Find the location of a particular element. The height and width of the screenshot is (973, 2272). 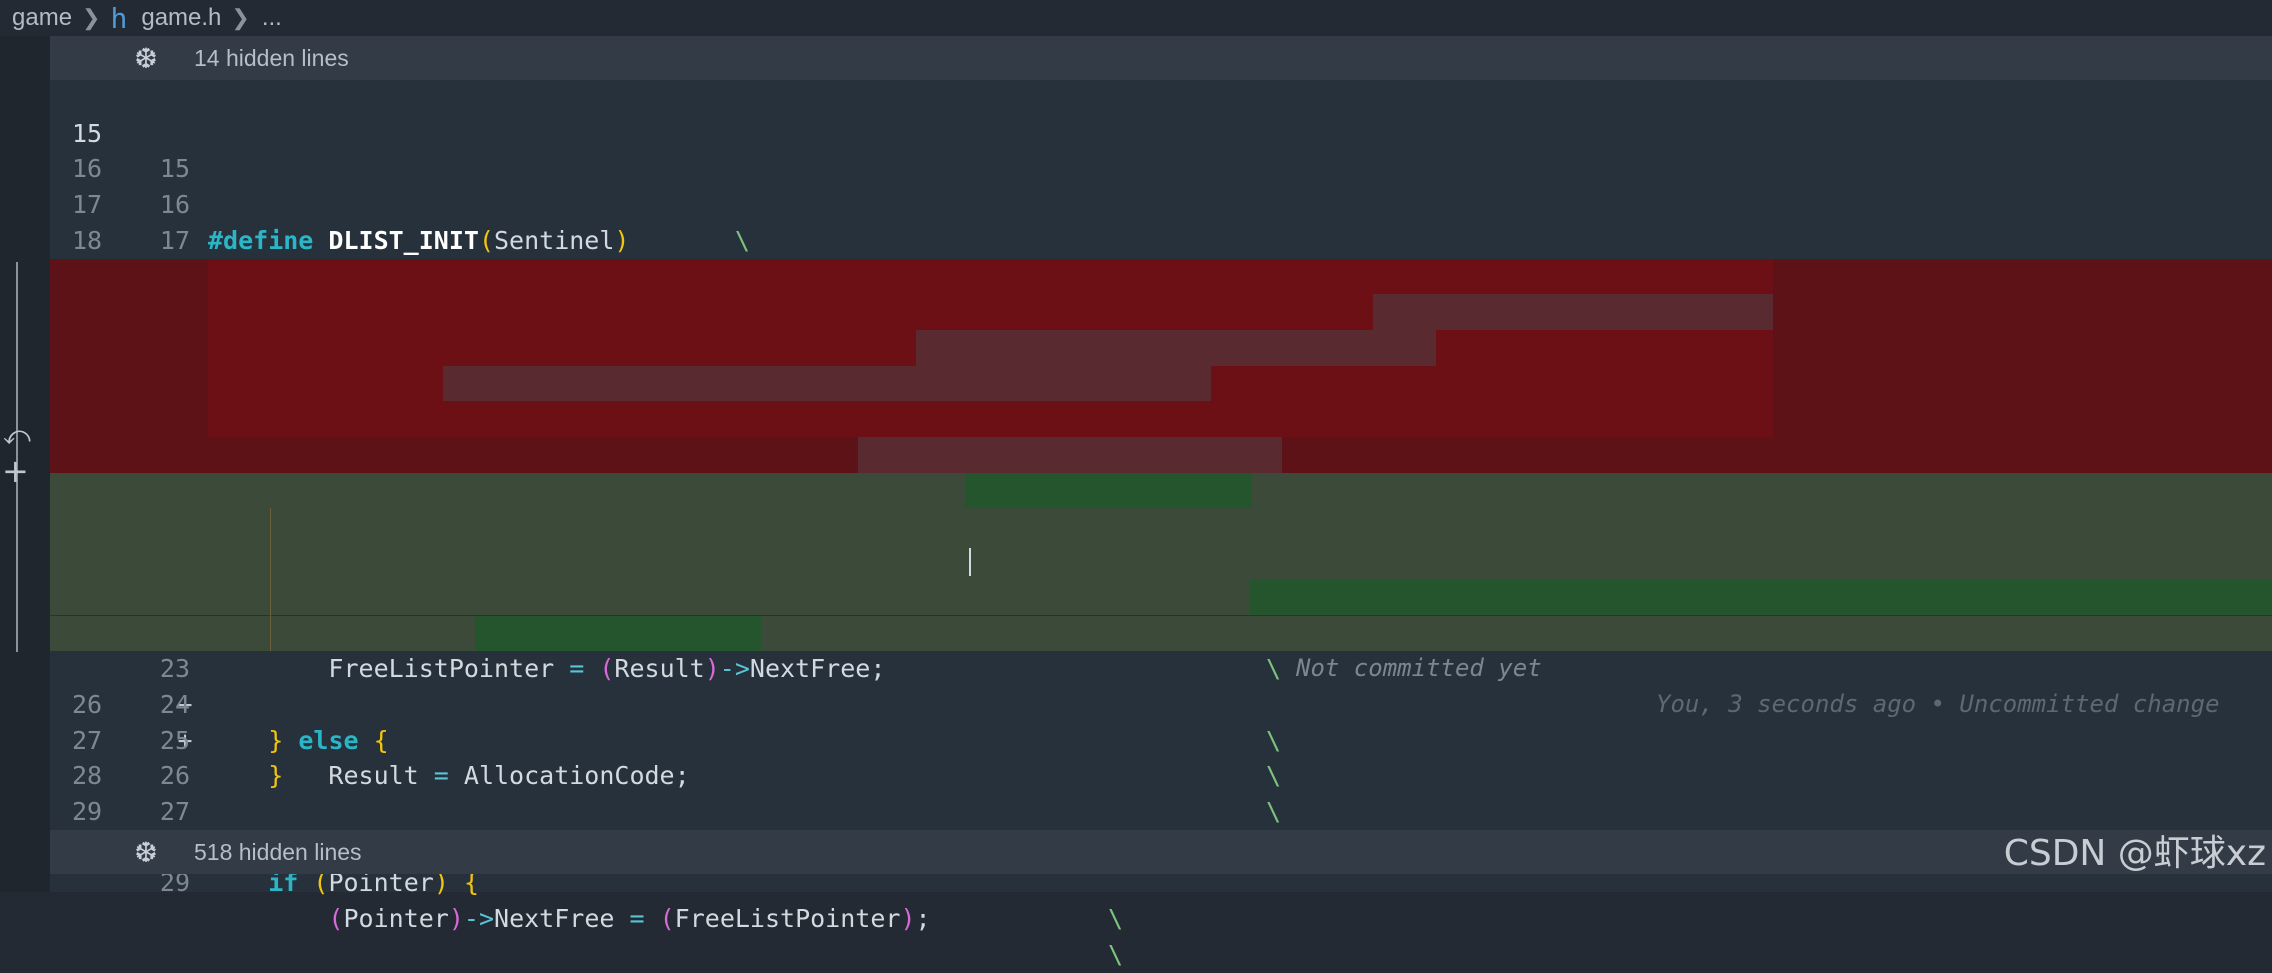

code-line: 16 16 #define DLIST_INIT(Sentinel) \ is located at coordinates (1161, 185).